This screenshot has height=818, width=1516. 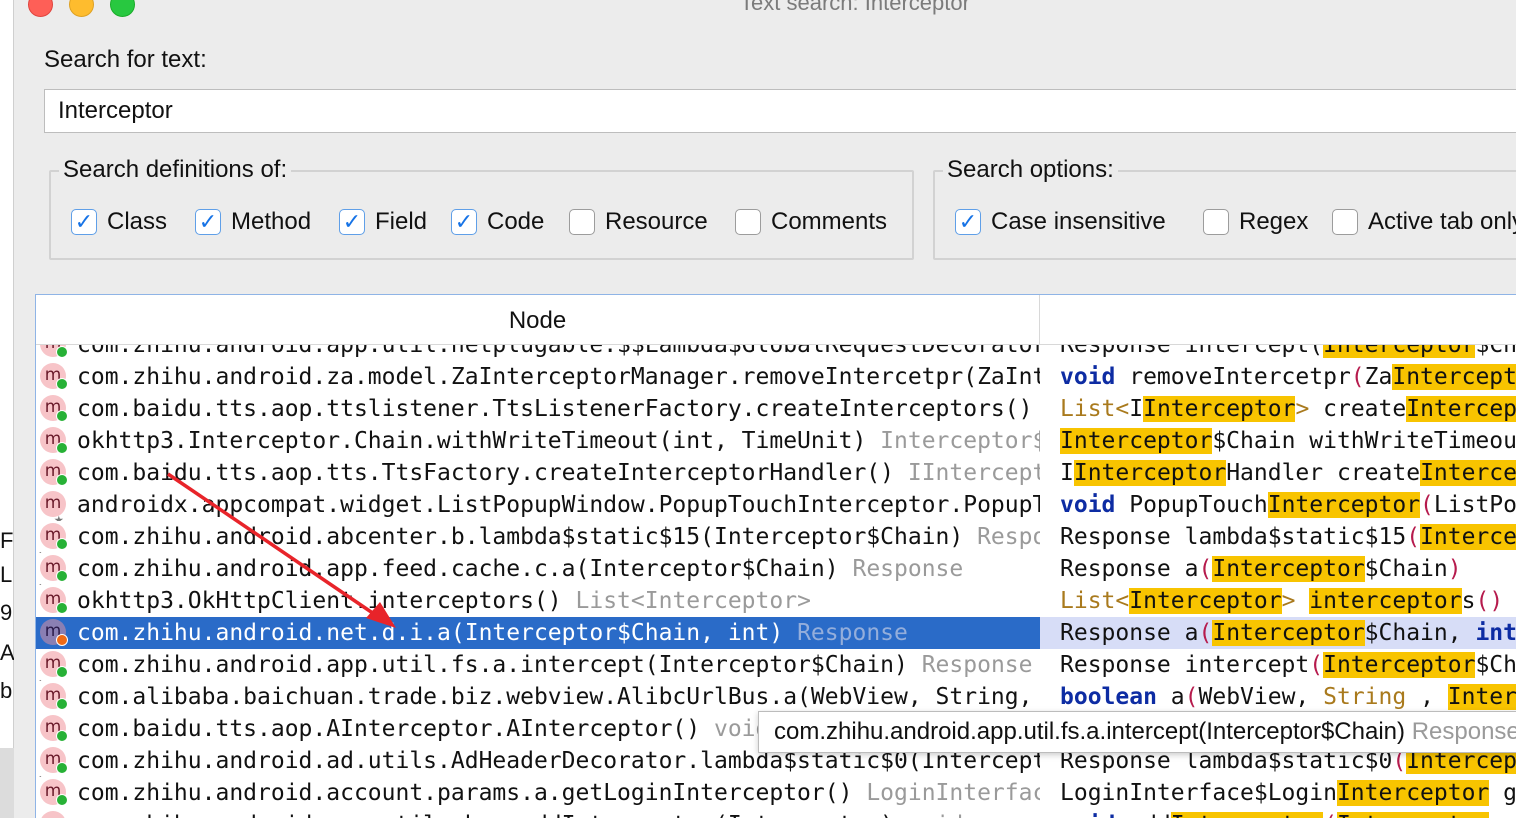 What do you see at coordinates (1288, 601) in the screenshot?
I see `code-token: >` at bounding box center [1288, 601].